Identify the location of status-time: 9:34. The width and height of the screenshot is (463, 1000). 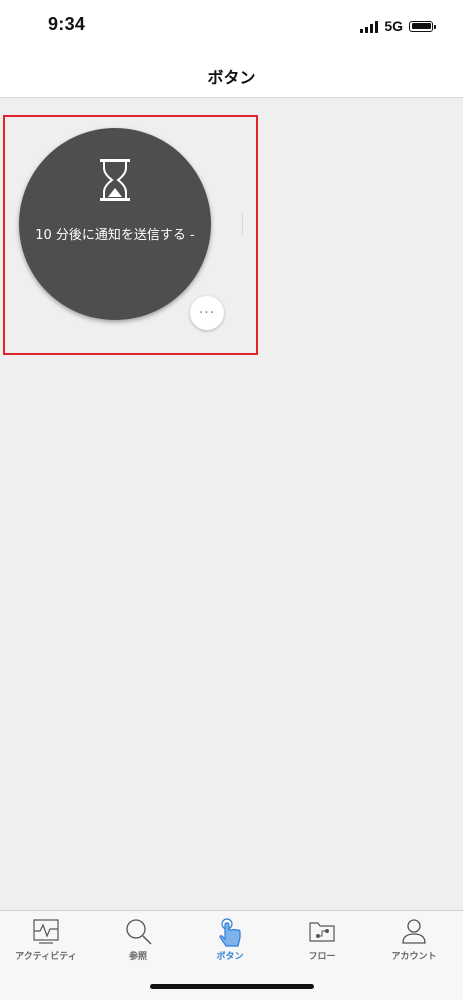
(67, 24).